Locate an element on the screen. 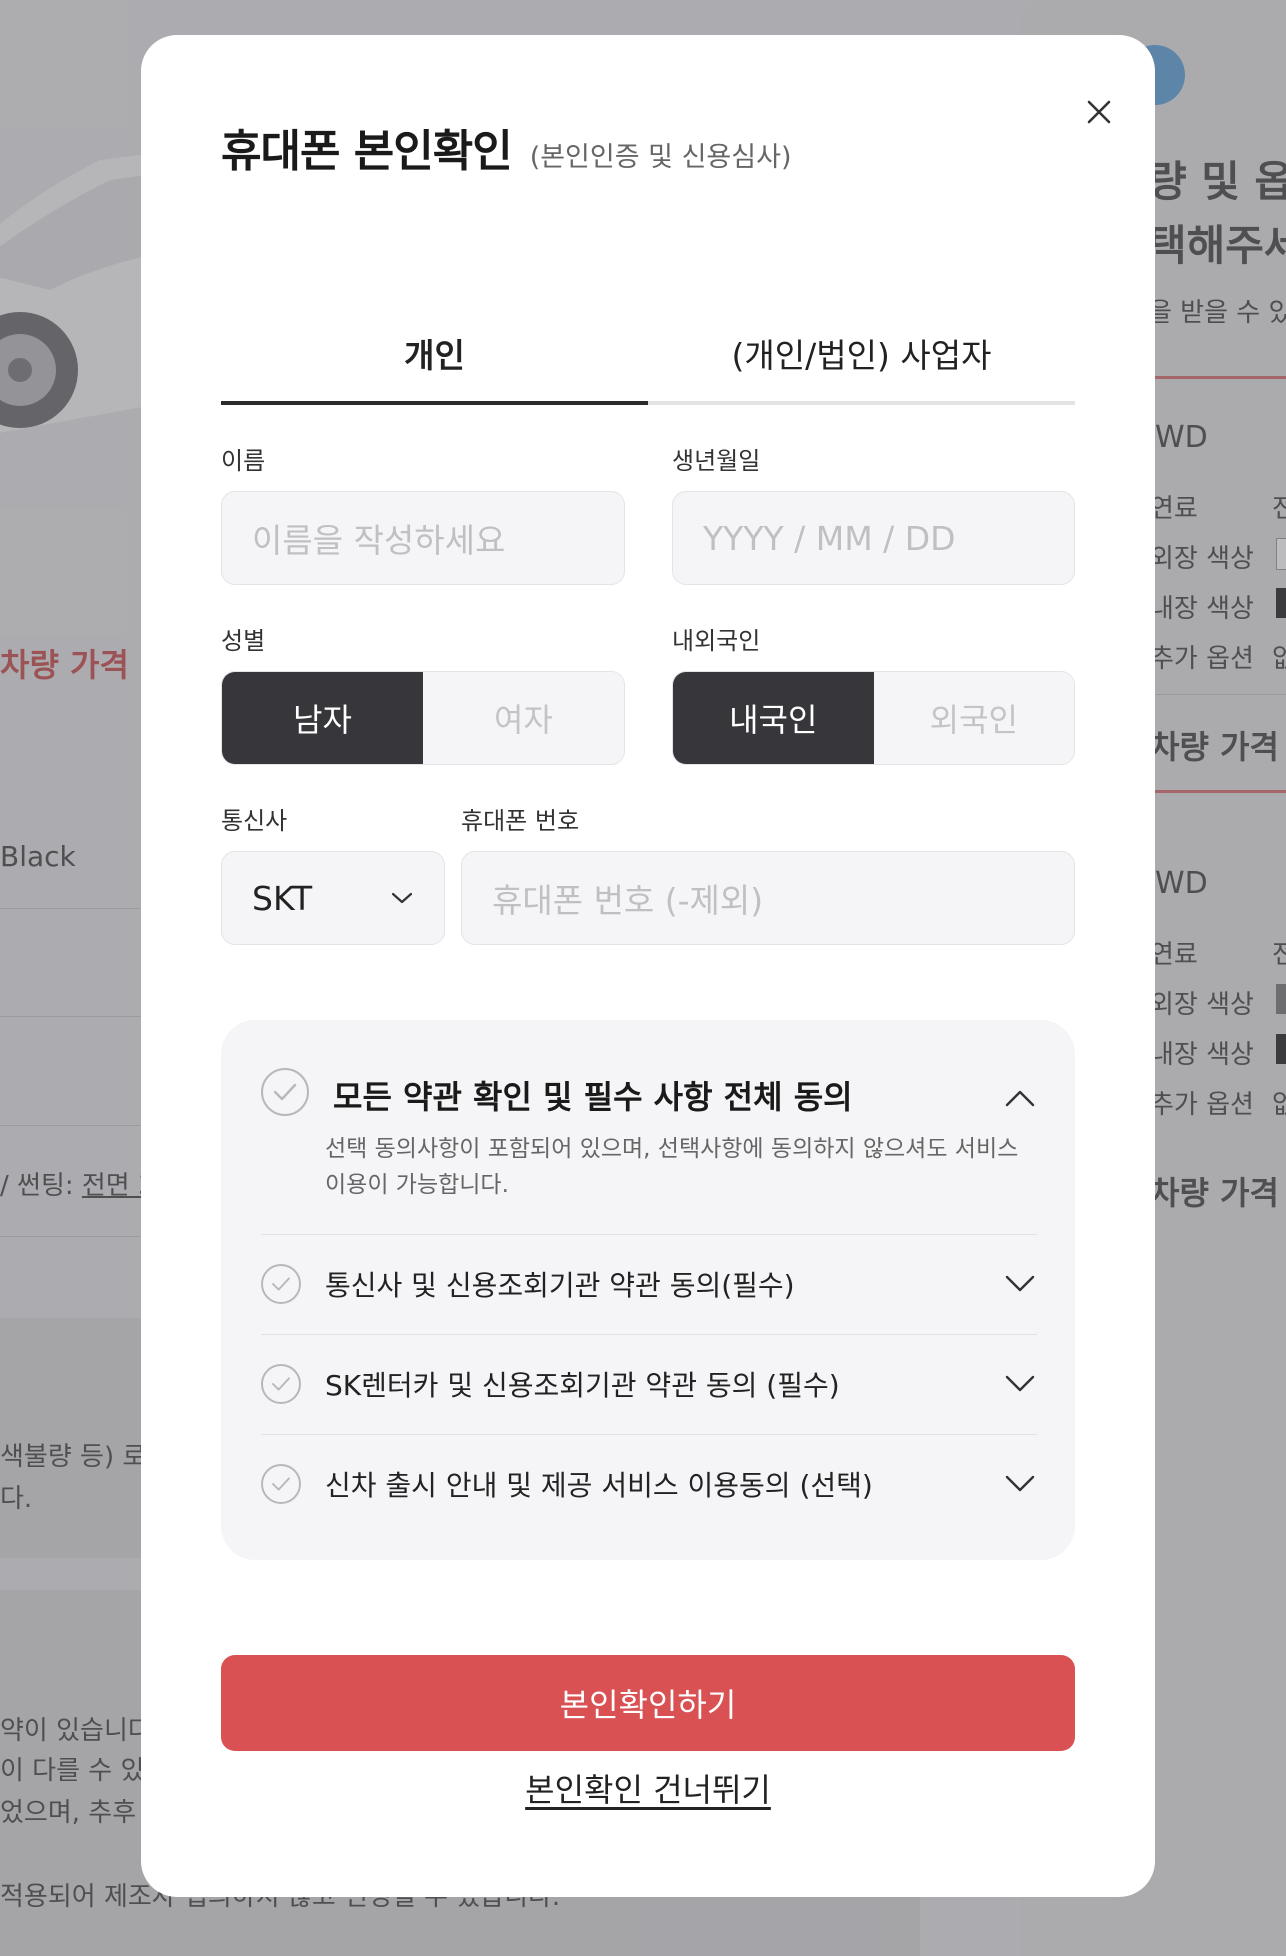 This screenshot has height=1956, width=1286. agree-all-checkbox is located at coordinates (285, 1092).